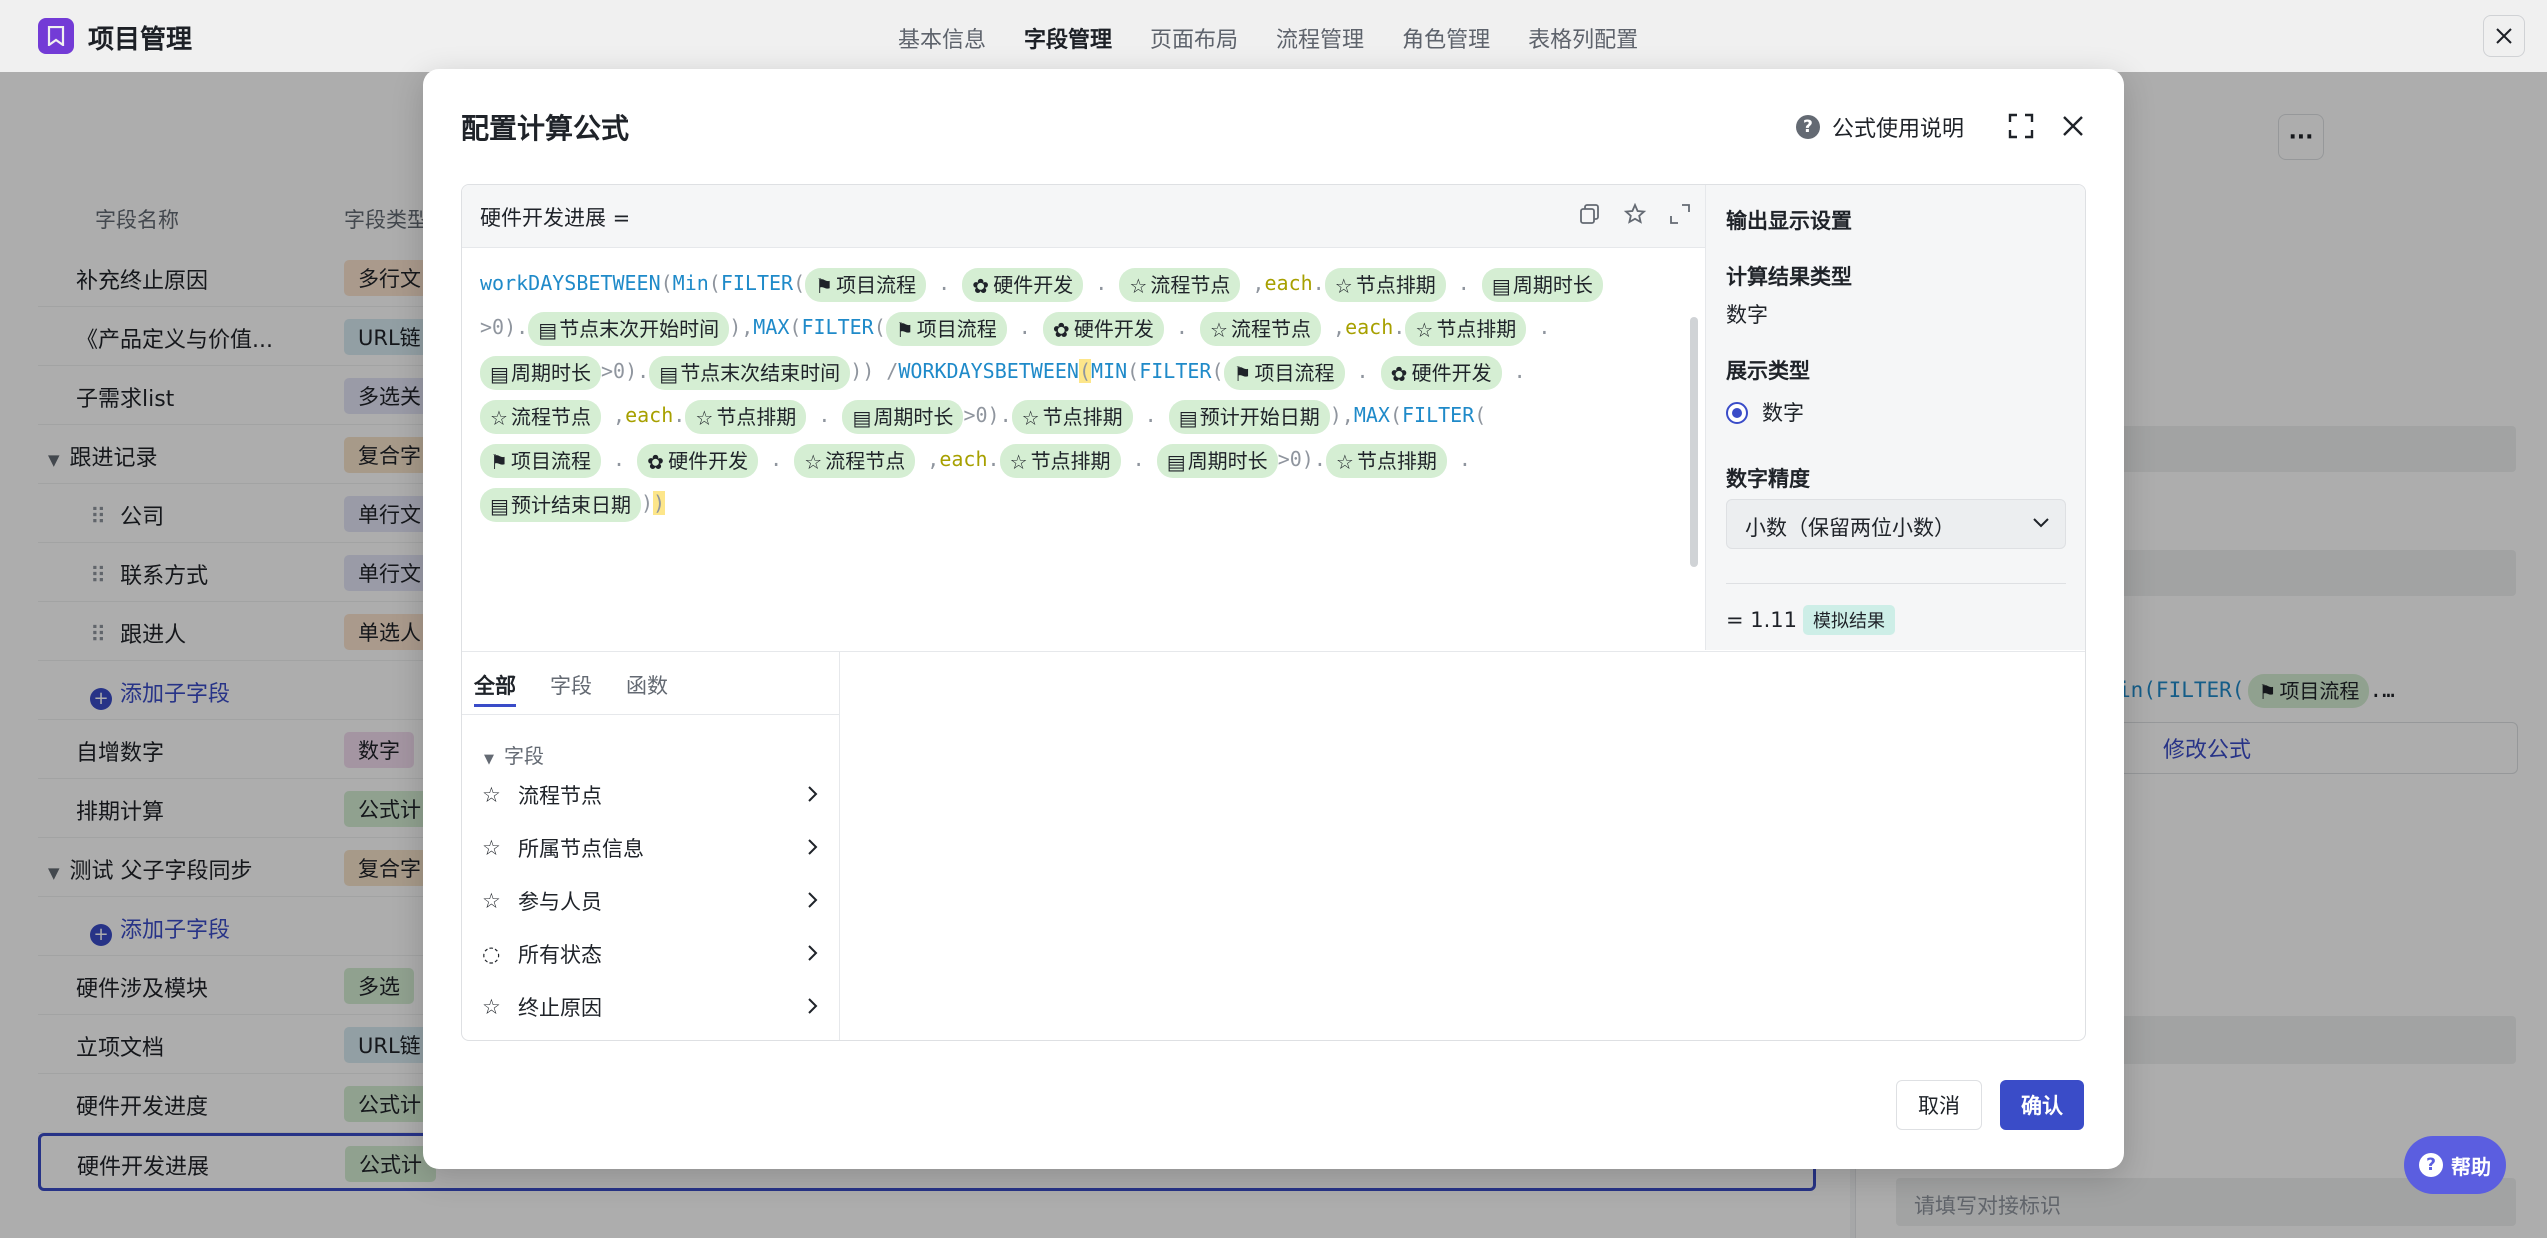  What do you see at coordinates (1083, 216) in the screenshot?
I see `editor-header: 硬件开发进展 =` at bounding box center [1083, 216].